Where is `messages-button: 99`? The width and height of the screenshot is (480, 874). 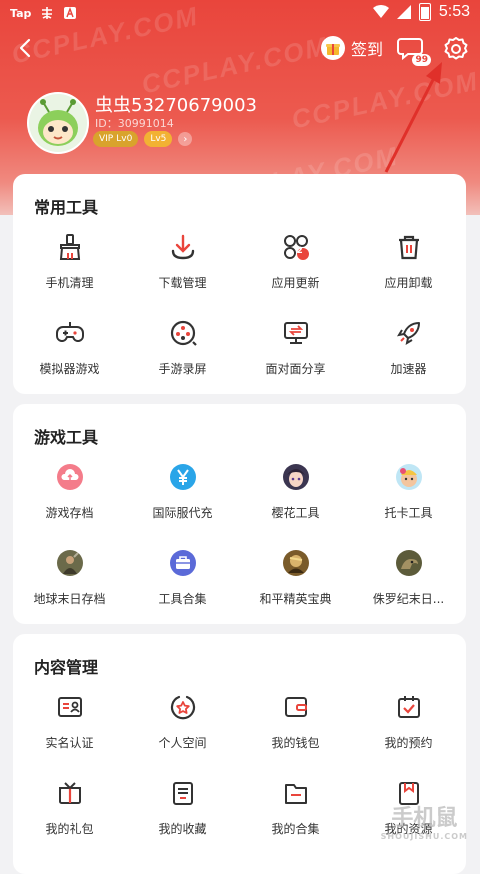
messages-button: 99 is located at coordinates (414, 51).